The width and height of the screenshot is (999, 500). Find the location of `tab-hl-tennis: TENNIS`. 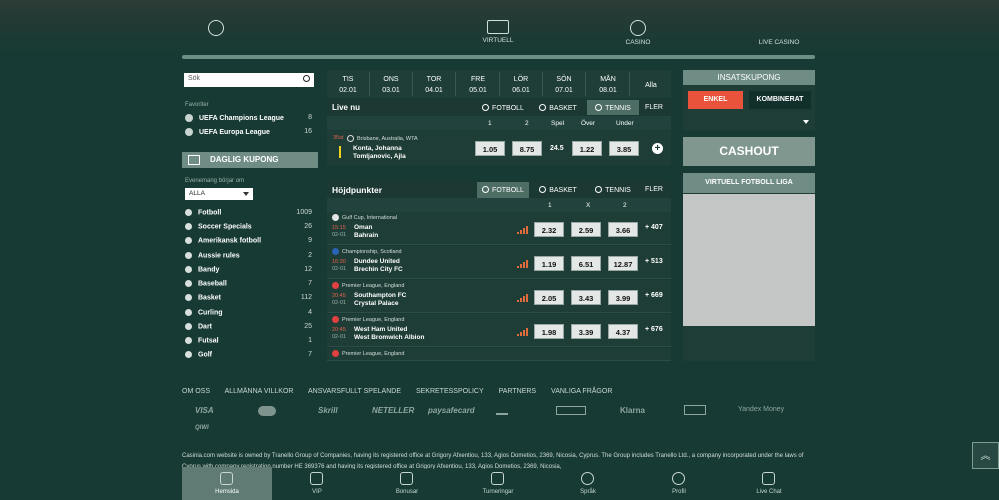

tab-hl-tennis: TENNIS is located at coordinates (613, 189).